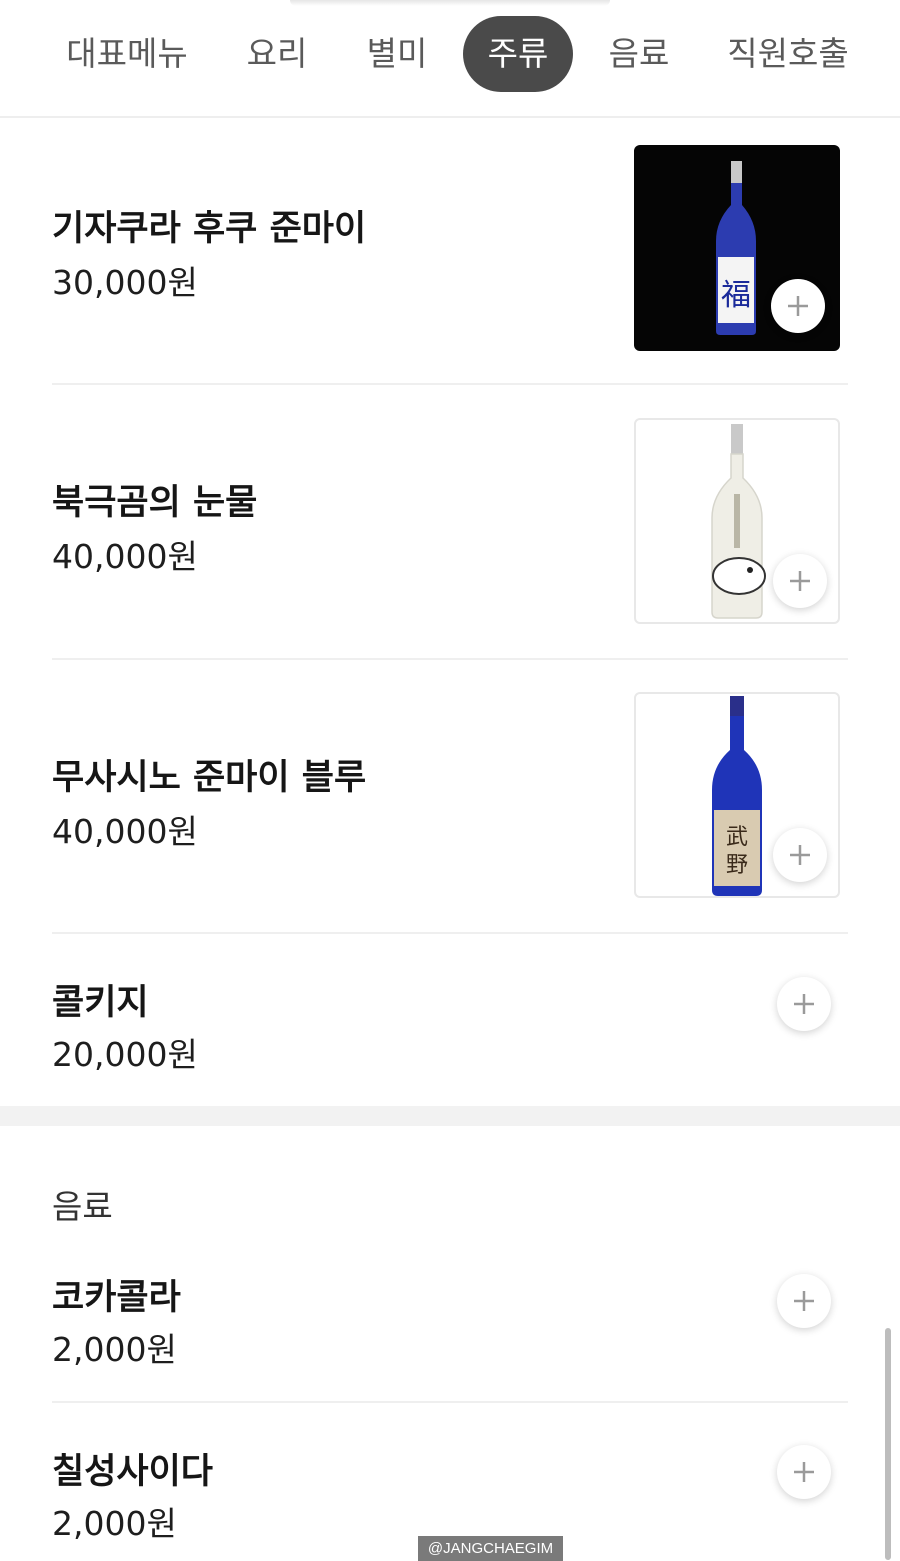 Image resolution: width=900 pixels, height=1561 pixels. Describe the element at coordinates (450, 1494) in the screenshot. I see `menu-item: 칠성사이다 2,000원` at that location.